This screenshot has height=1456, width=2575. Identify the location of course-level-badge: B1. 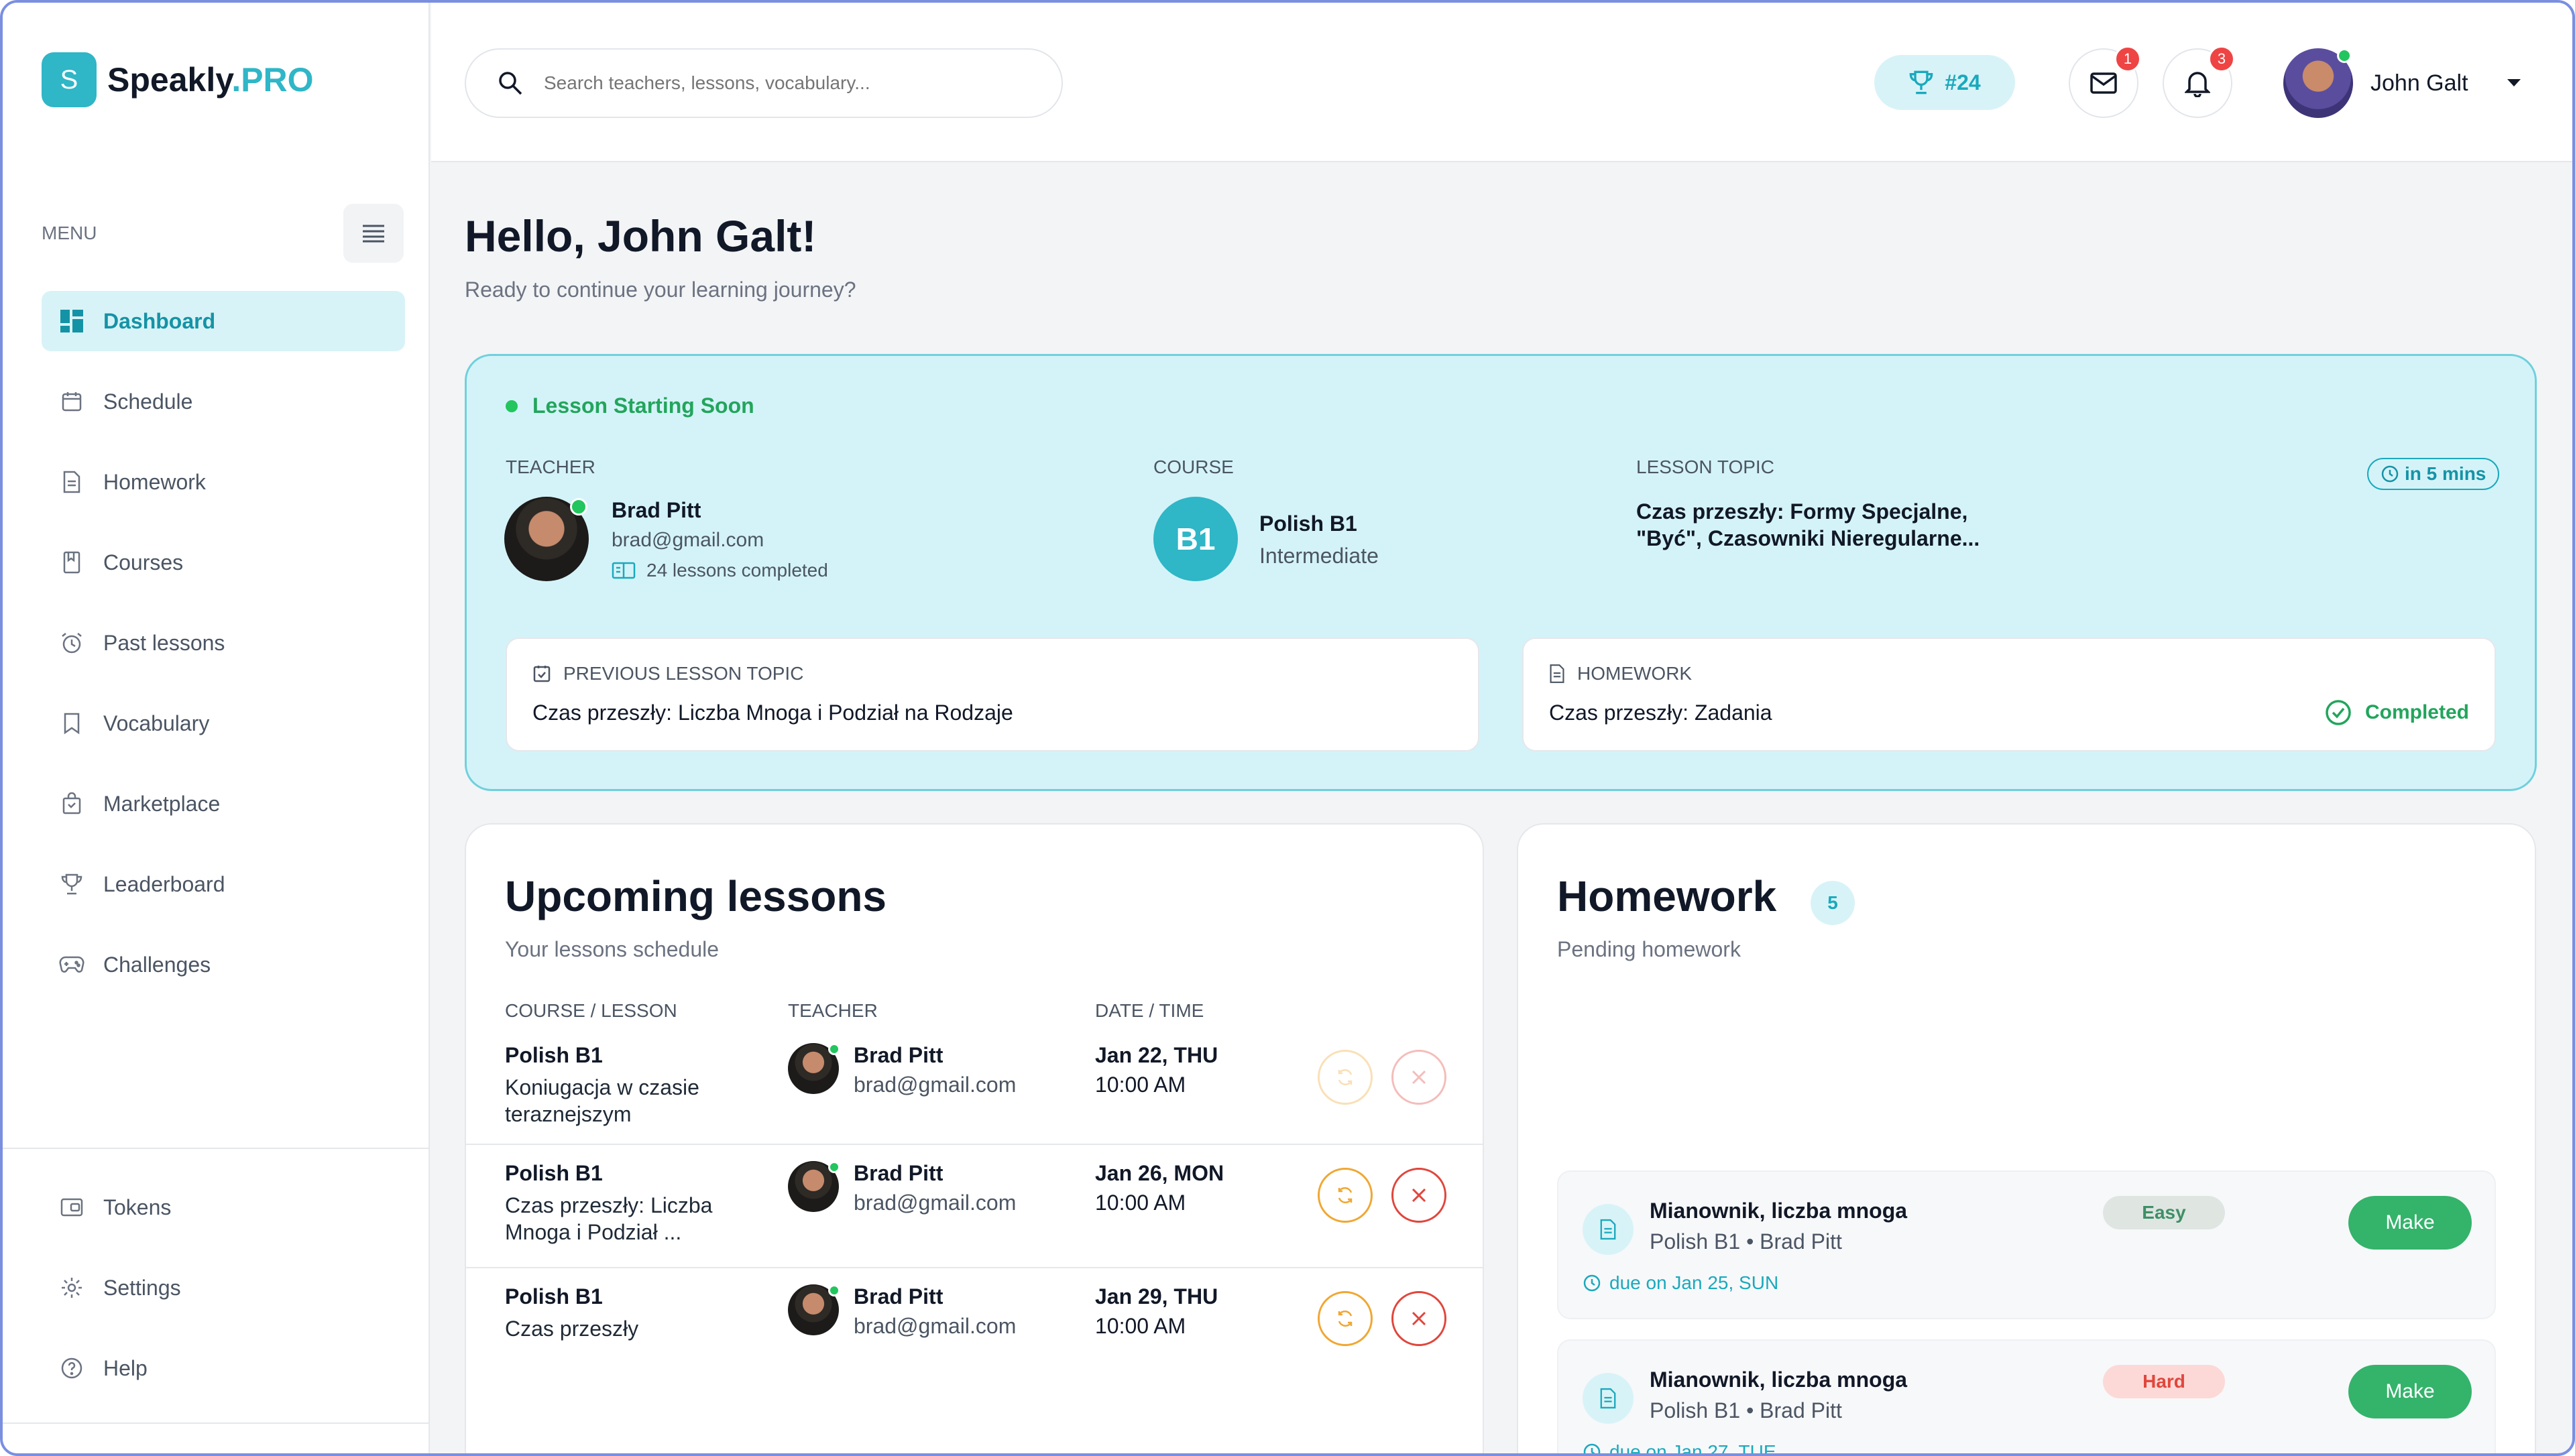
(1195, 539).